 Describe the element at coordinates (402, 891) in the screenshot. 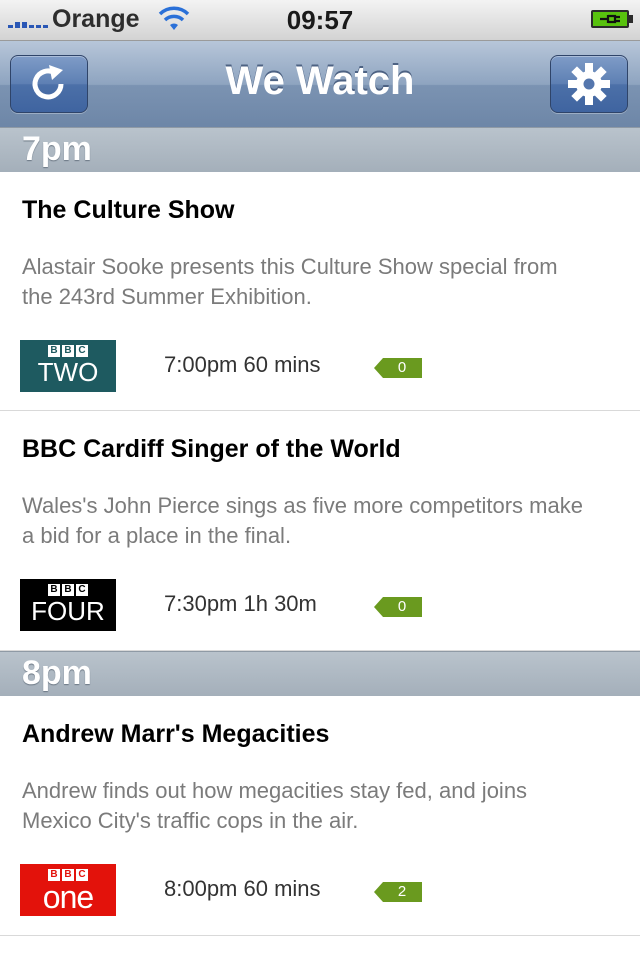

I see `watch-count: 2` at that location.